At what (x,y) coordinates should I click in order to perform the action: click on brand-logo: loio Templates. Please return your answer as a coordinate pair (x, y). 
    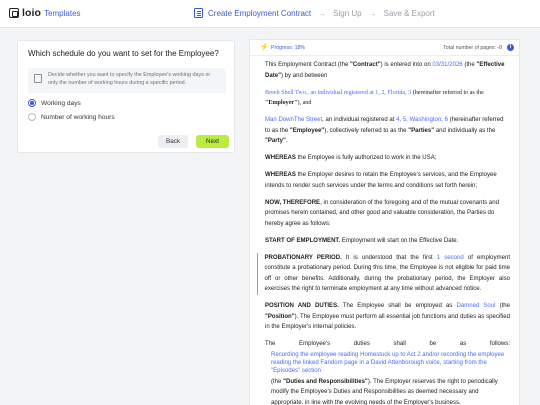
    Looking at the image, I should click on (45, 13).